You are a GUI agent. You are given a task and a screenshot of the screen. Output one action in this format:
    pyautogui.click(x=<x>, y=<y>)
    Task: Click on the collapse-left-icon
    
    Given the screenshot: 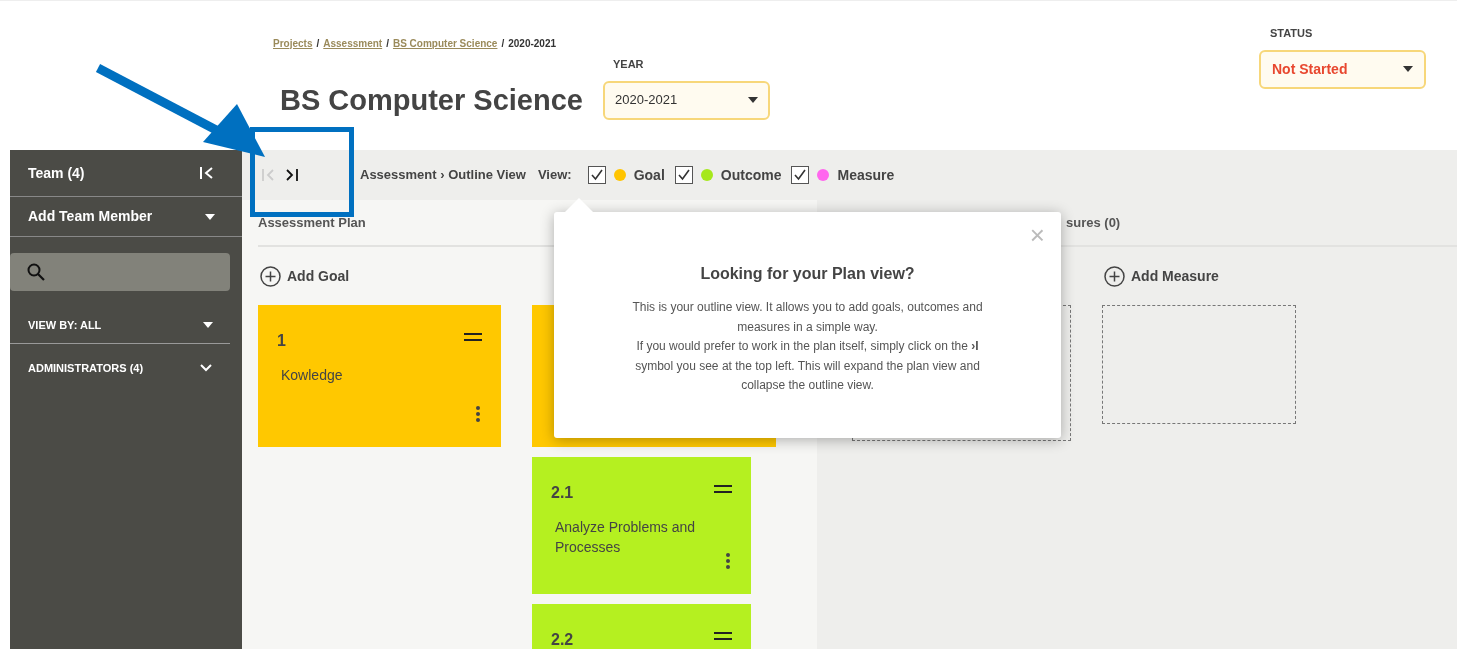 What is the action you would take?
    pyautogui.click(x=268, y=175)
    